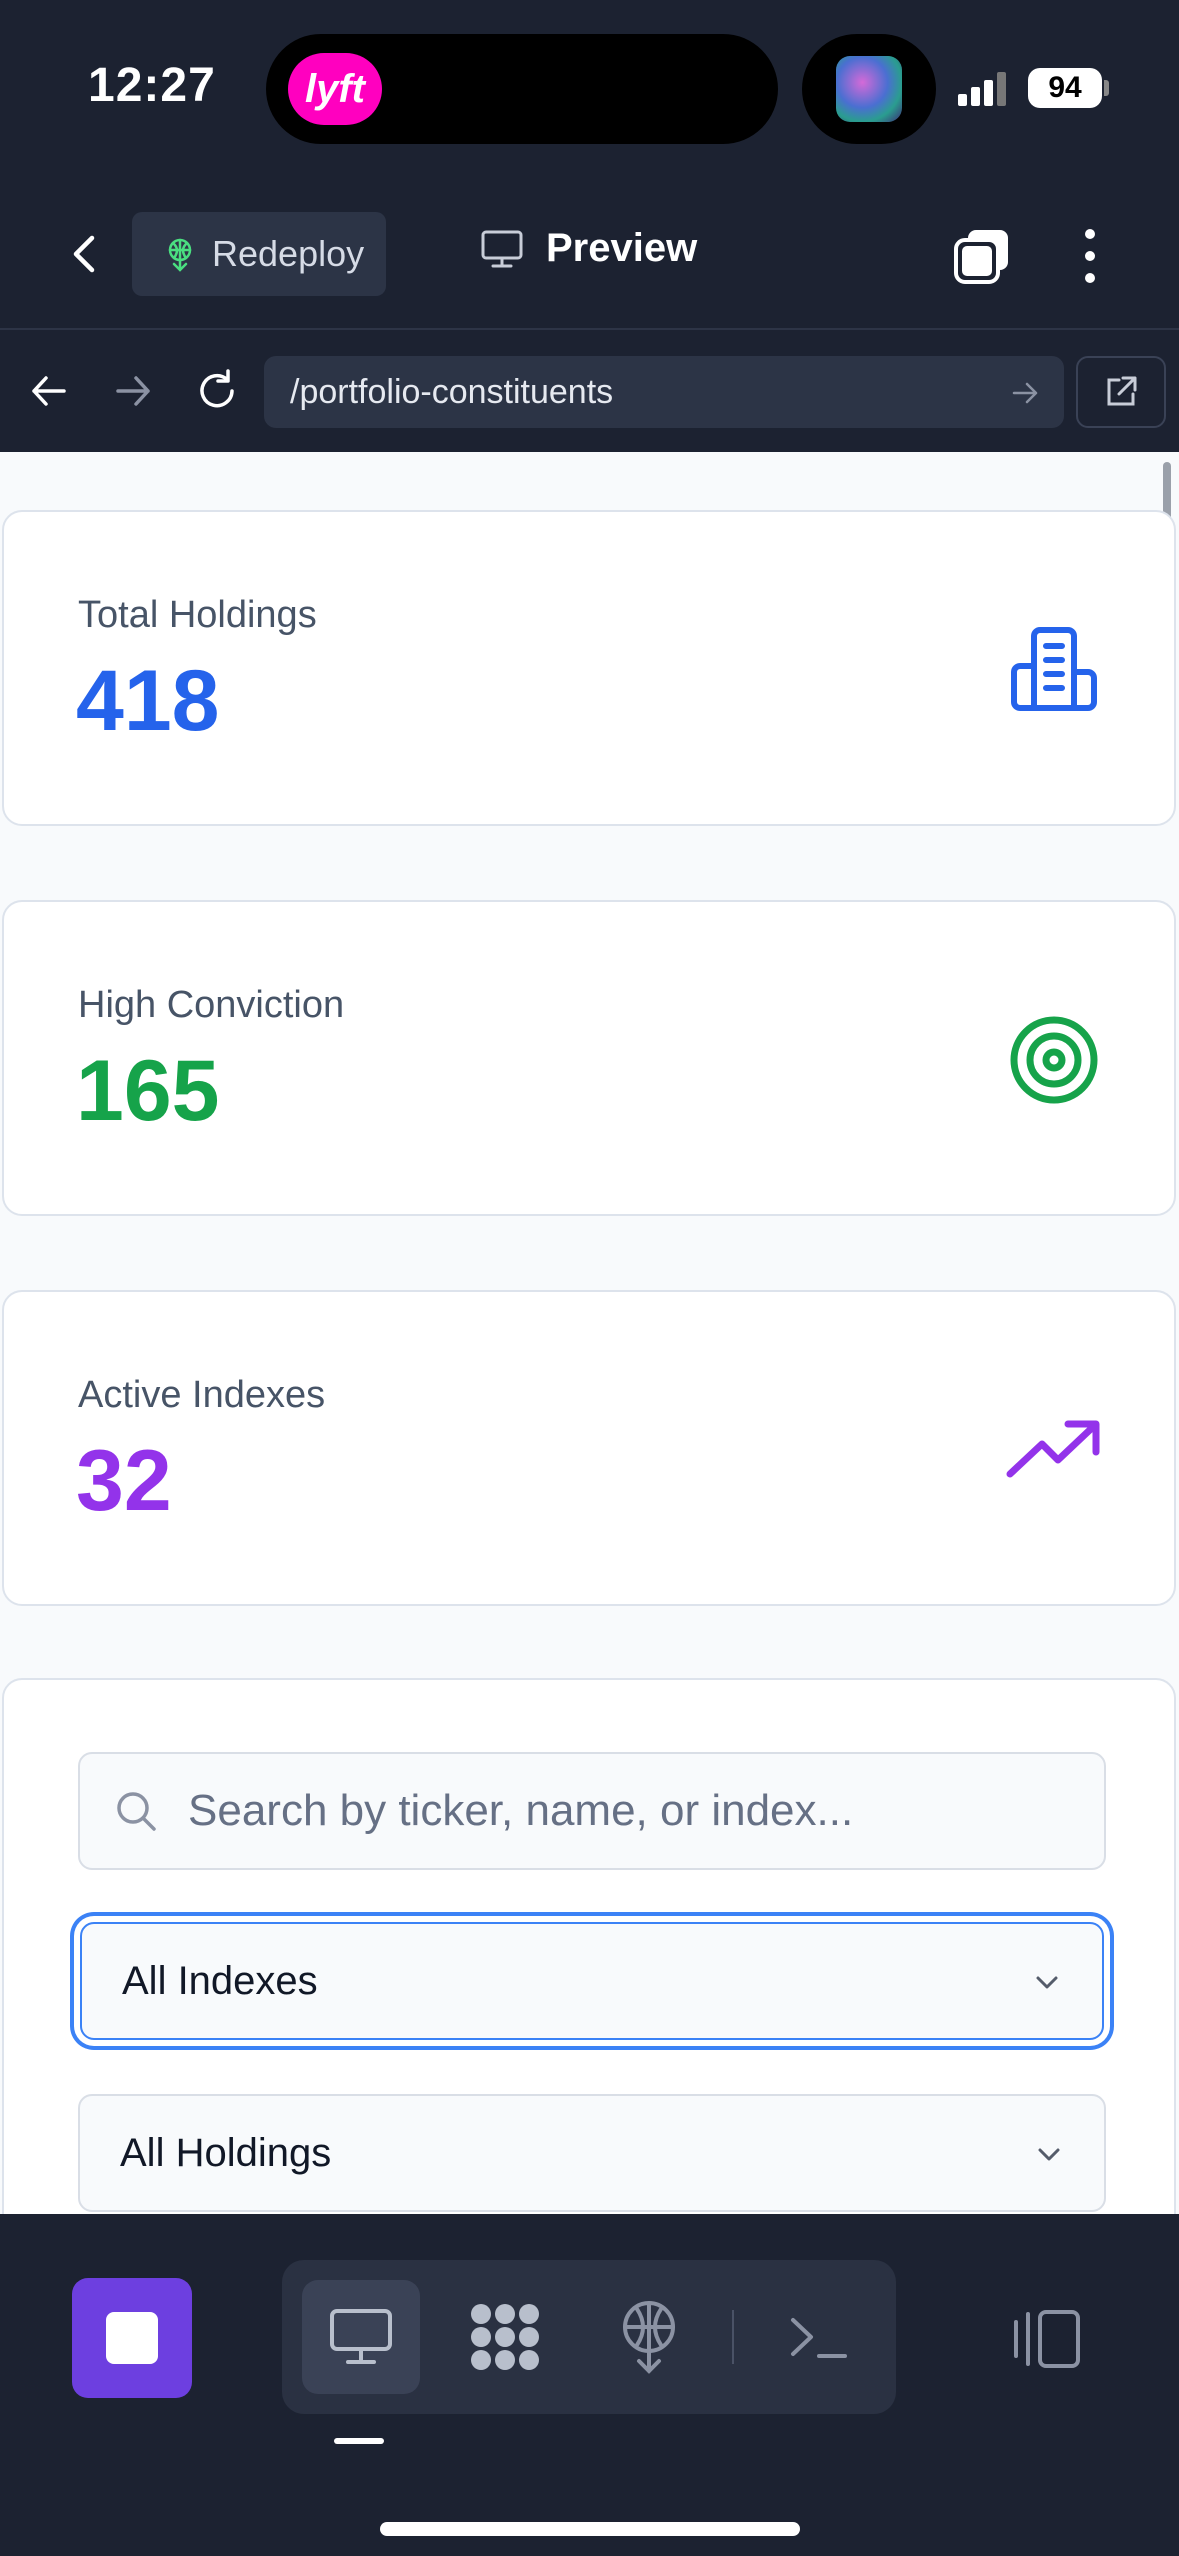 This screenshot has width=1179, height=2556. I want to click on url-text: /portfolio-constituents, so click(452, 391).